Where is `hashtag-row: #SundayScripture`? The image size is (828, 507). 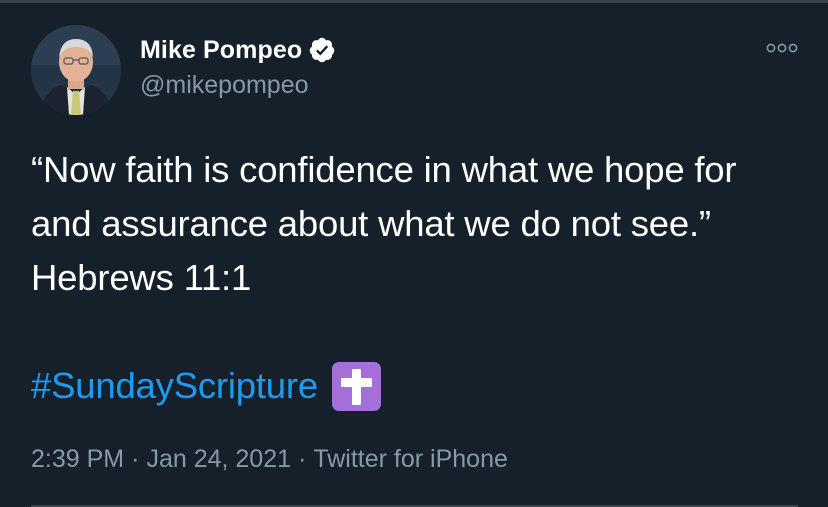
hashtag-row: #SundayScripture is located at coordinates (206, 386).